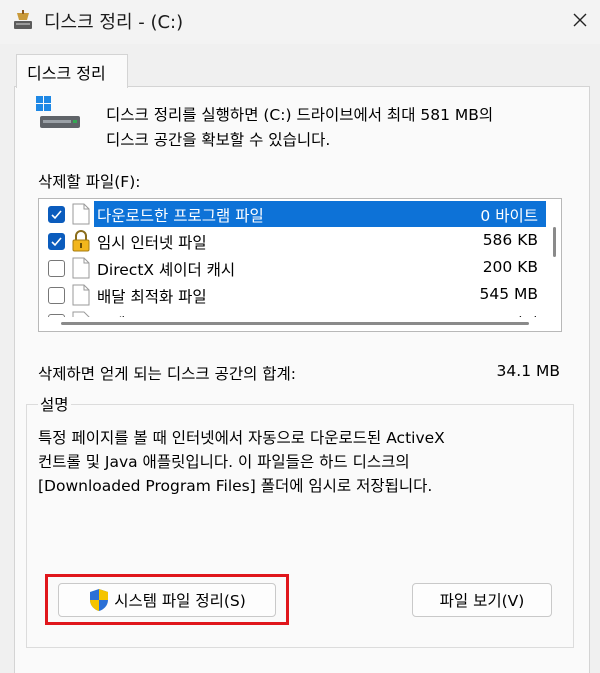  I want to click on list-item-directx-shader-cache: DirectX 셰이더 캐시 200 KB, so click(292, 268).